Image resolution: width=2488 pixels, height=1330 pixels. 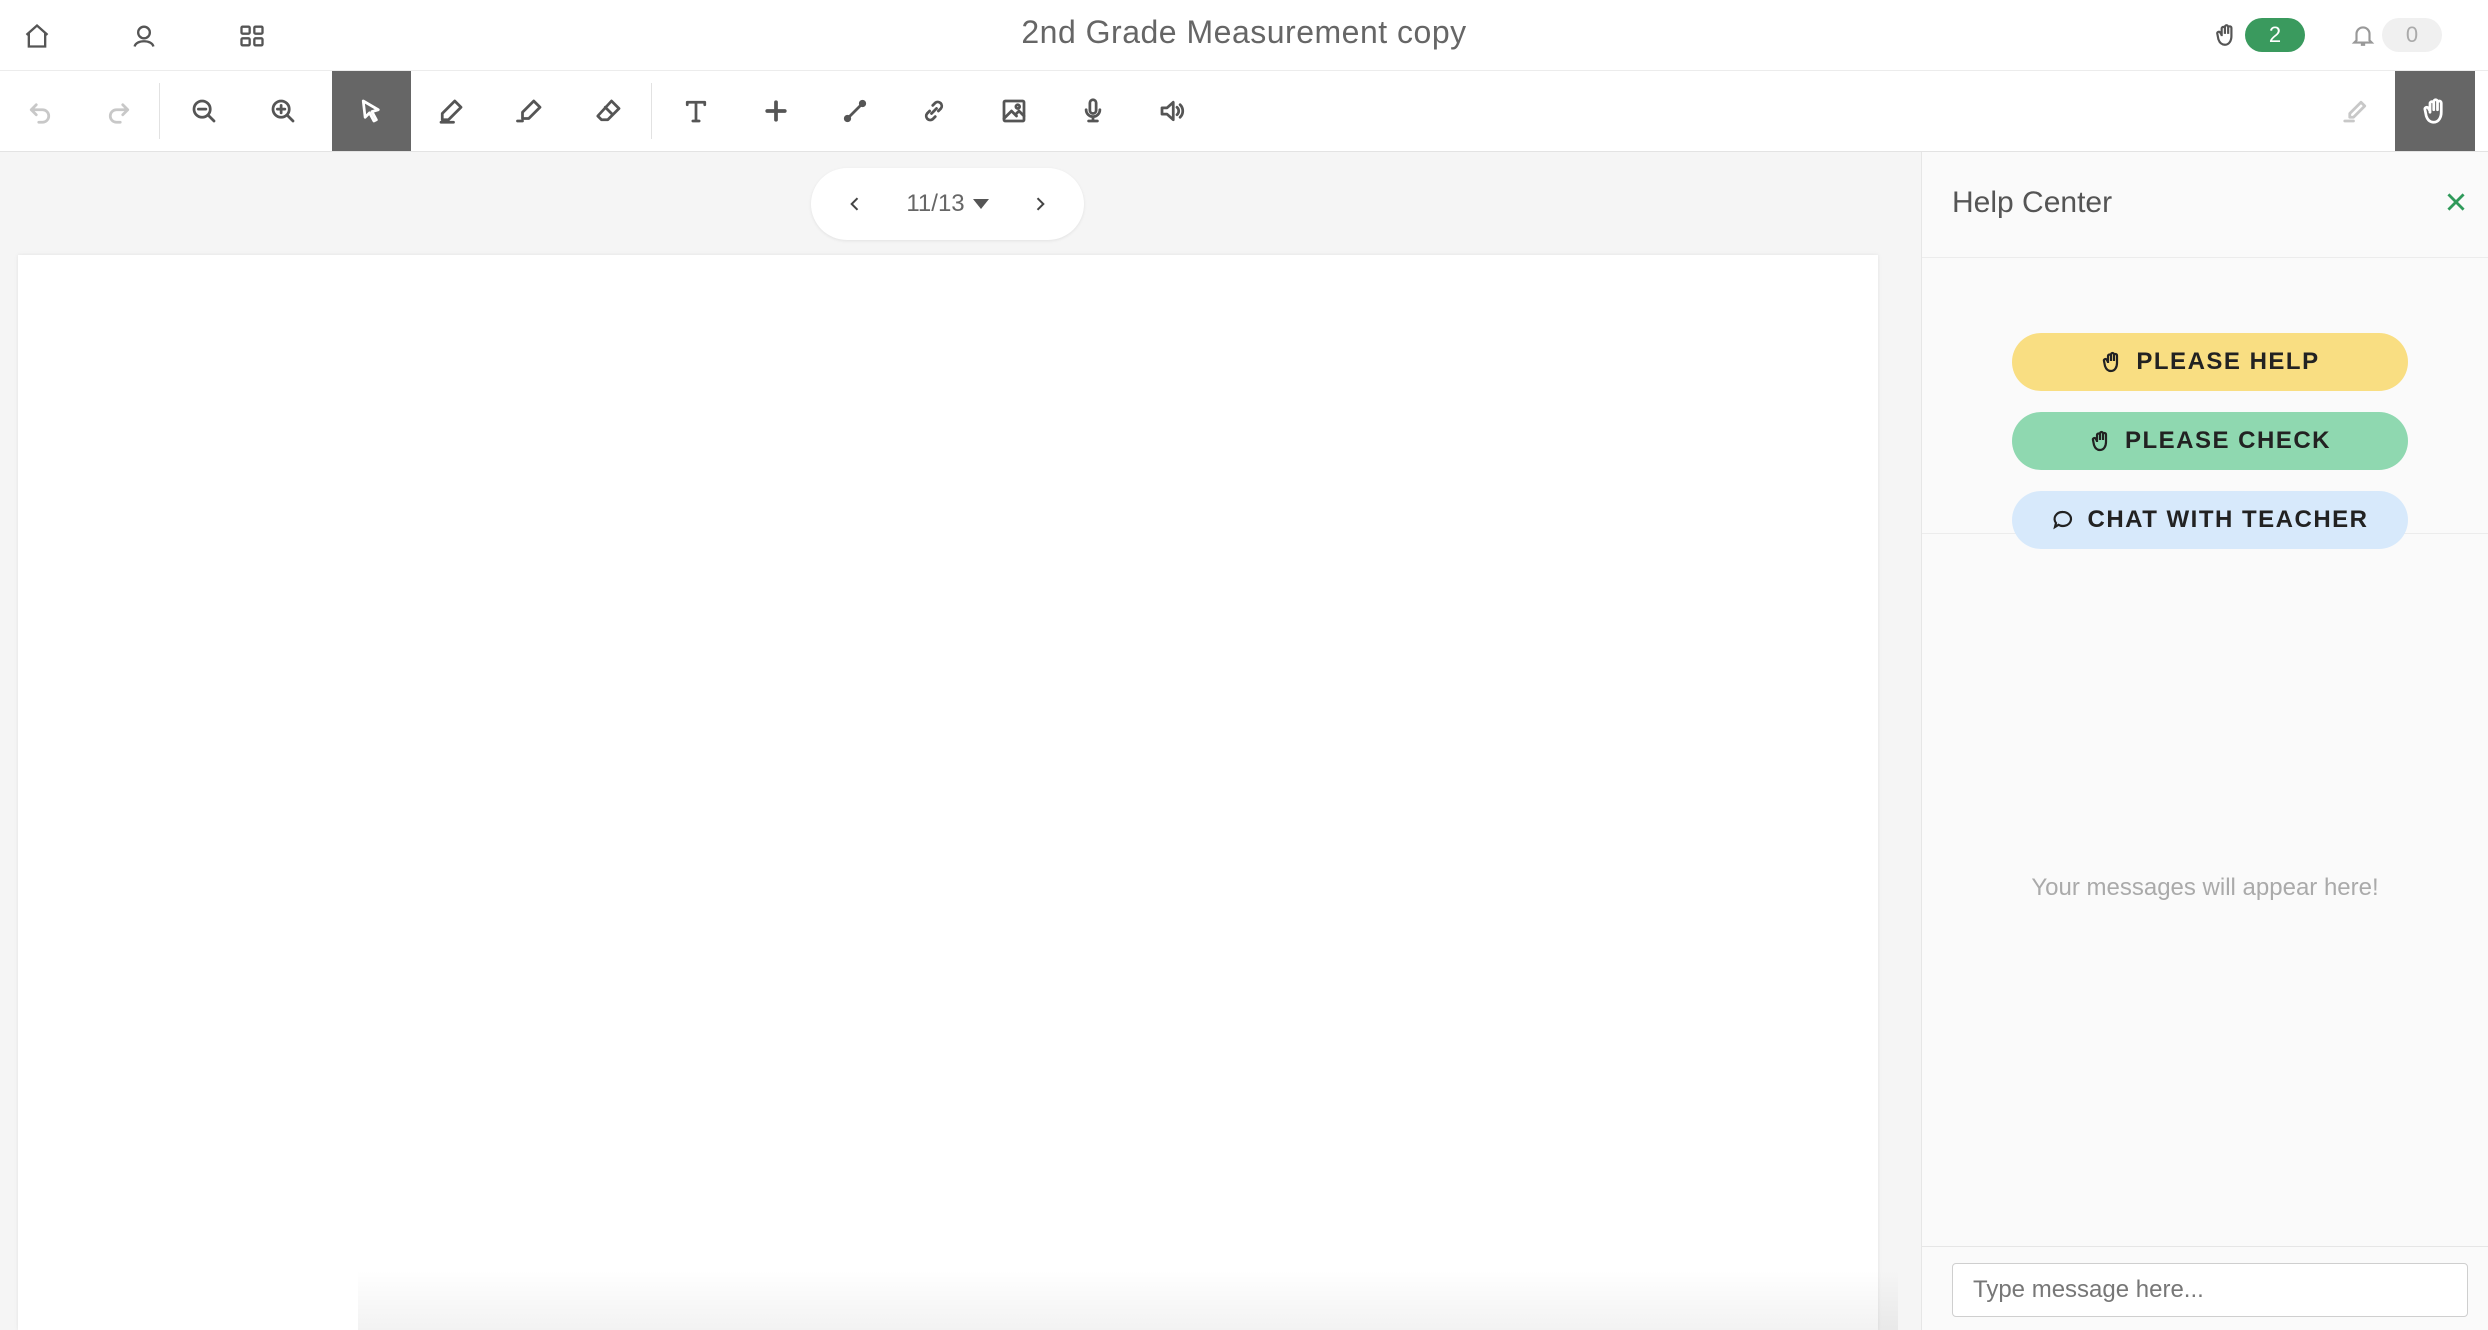 I want to click on message-composer, so click(x=2205, y=1288).